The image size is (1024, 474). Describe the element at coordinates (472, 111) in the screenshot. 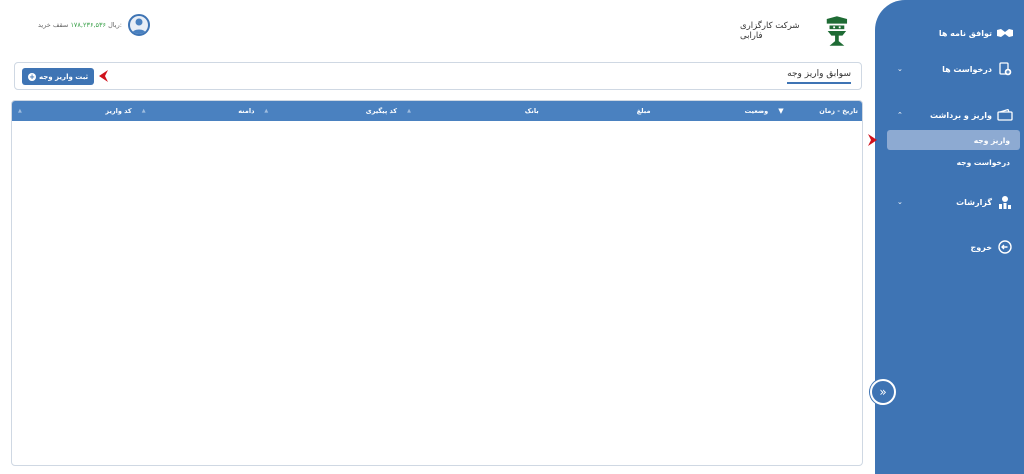

I see `col-bank: بانک ▲` at that location.